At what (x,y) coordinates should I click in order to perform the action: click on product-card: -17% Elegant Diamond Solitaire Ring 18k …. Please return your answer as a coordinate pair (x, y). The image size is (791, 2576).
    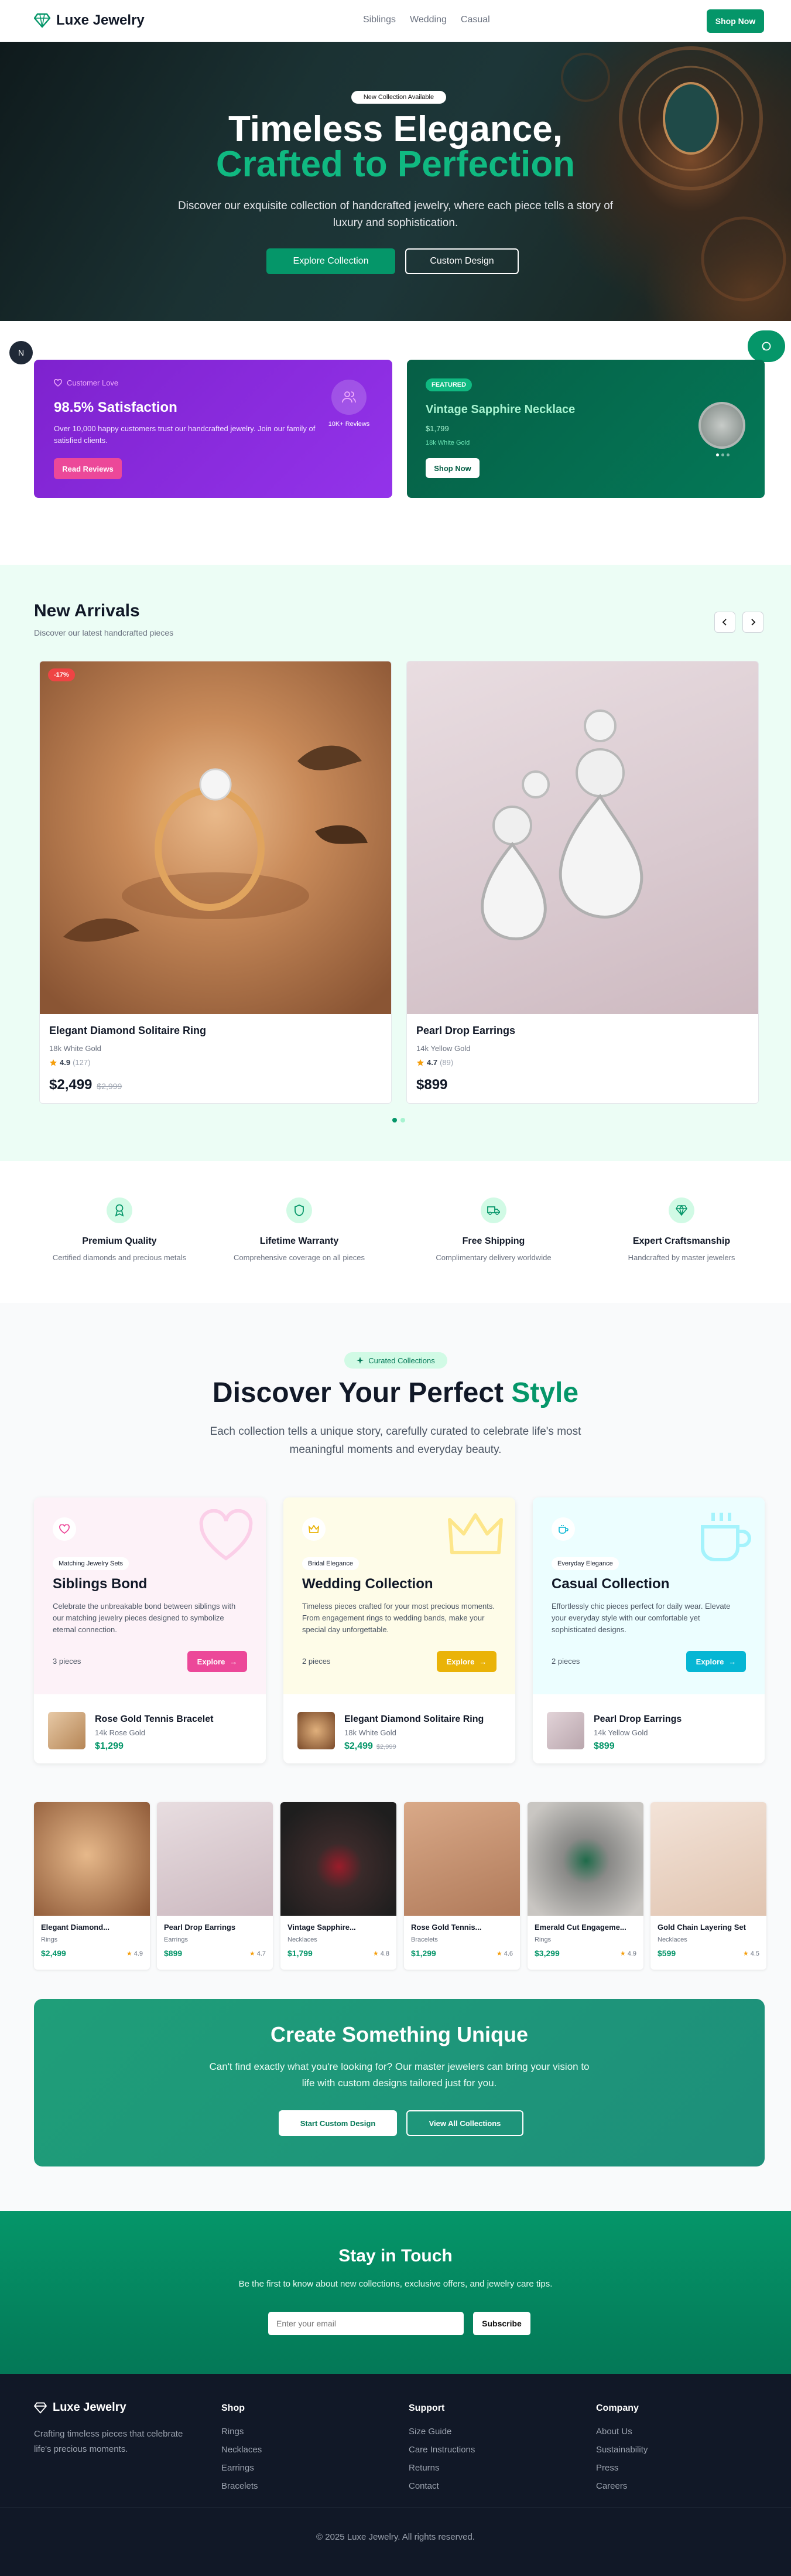
    Looking at the image, I should click on (215, 882).